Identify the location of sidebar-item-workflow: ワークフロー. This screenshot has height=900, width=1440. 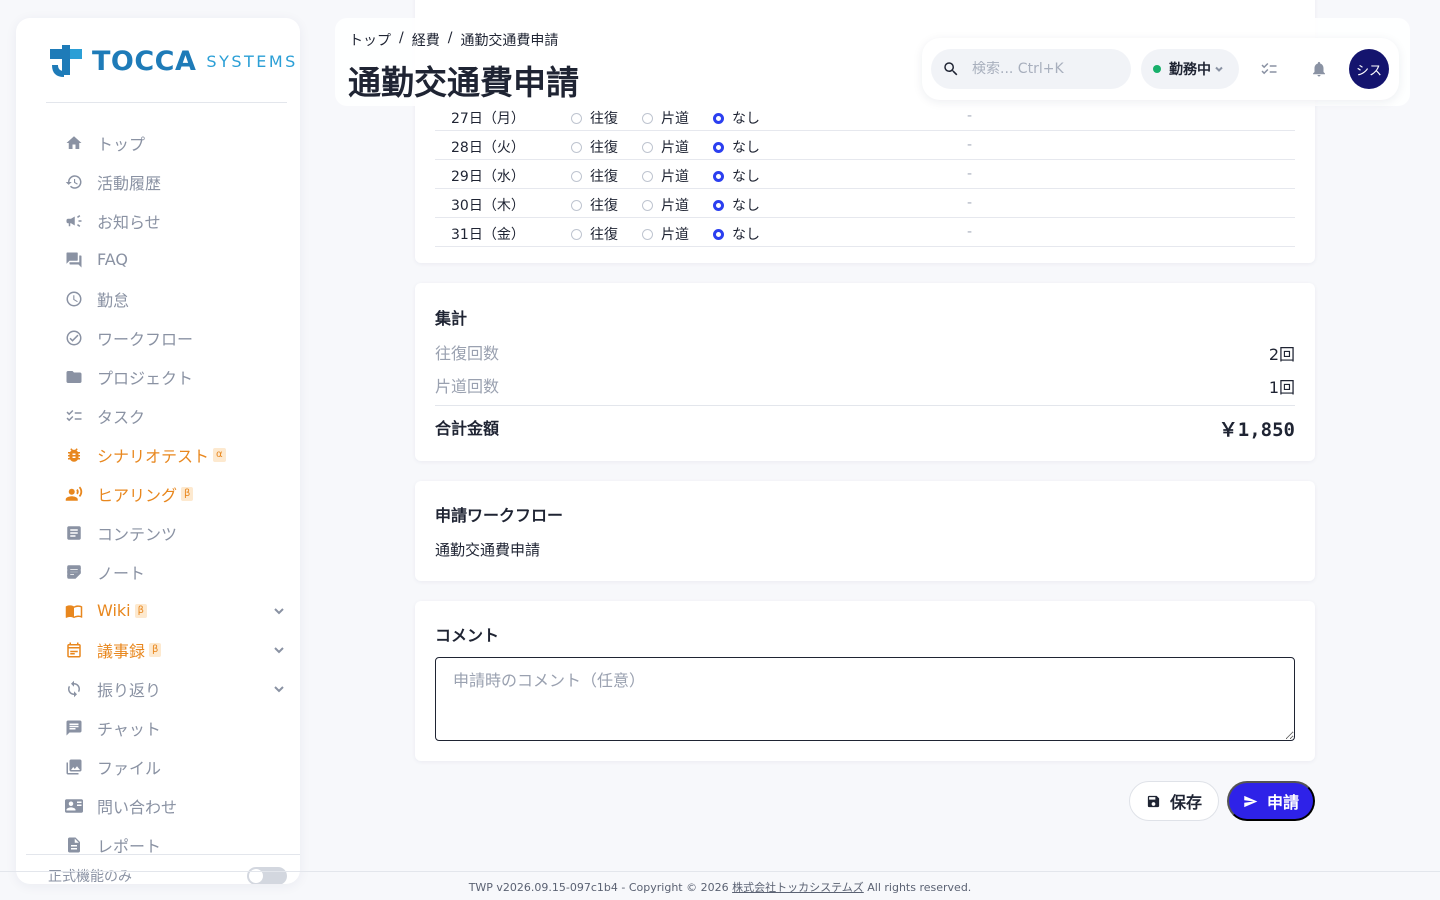
(166, 337).